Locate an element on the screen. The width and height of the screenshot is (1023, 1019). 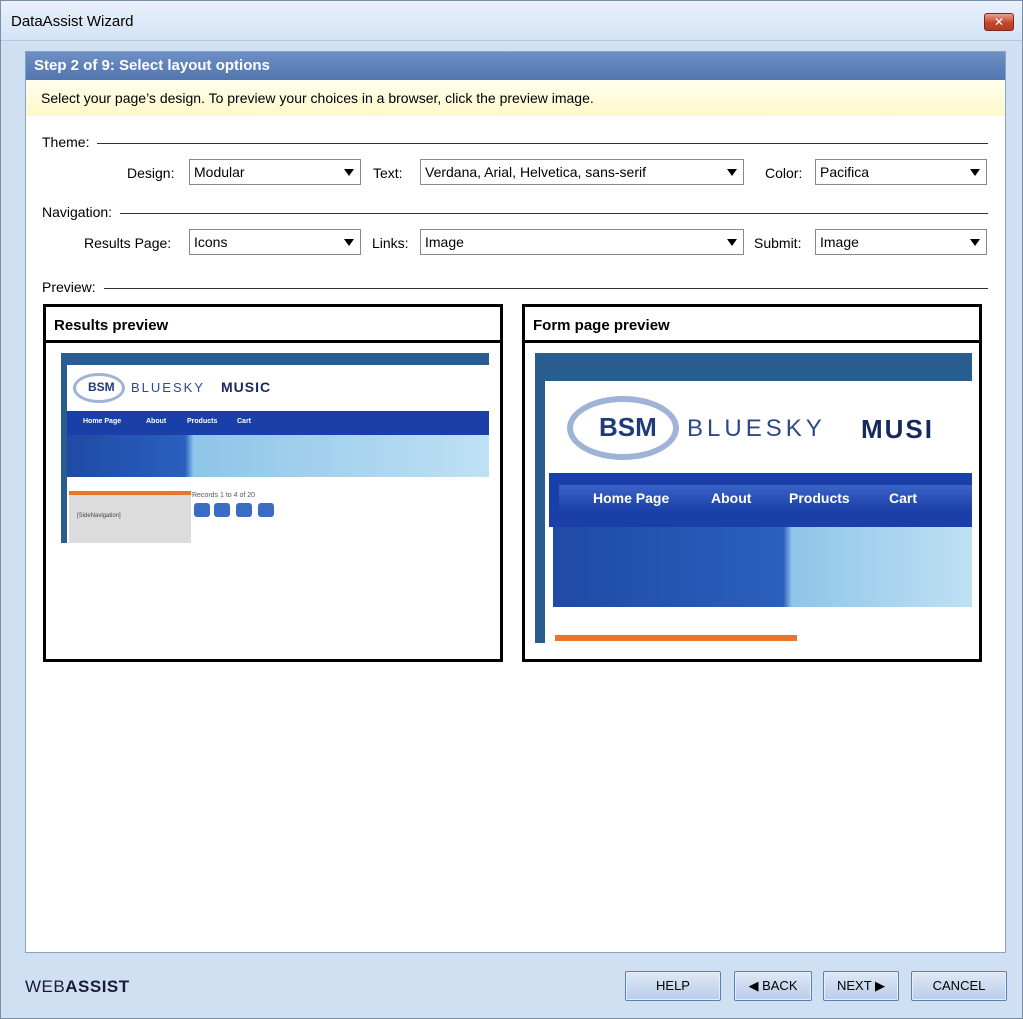
theme-divider is located at coordinates (515, 143).